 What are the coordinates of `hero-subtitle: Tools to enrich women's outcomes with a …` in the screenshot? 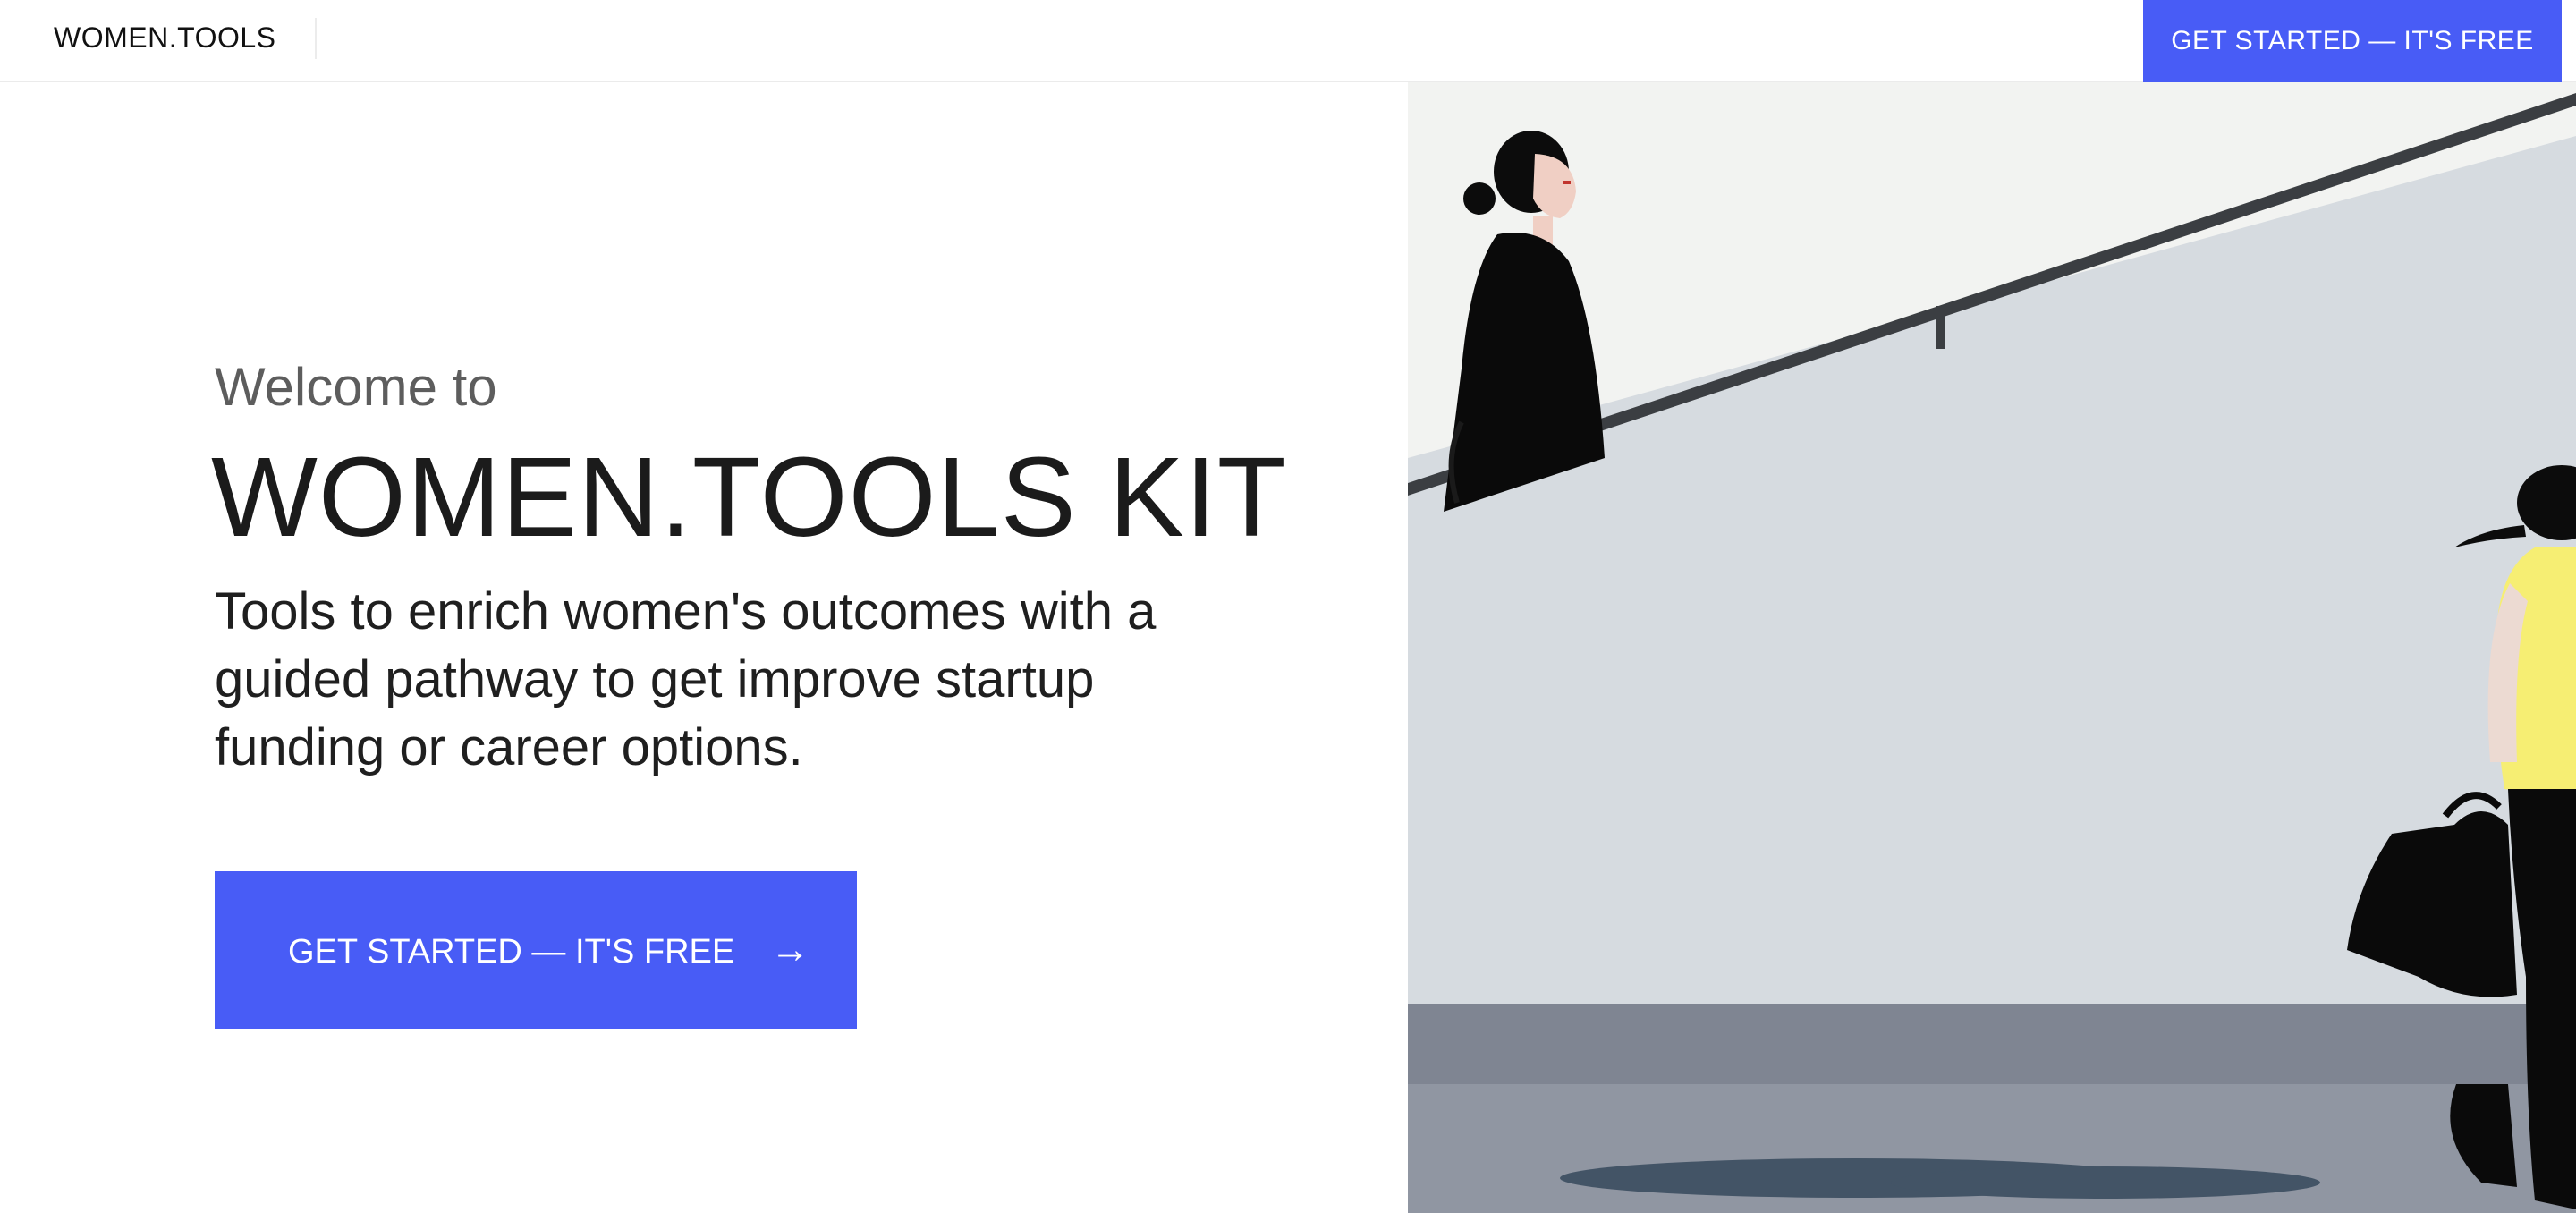 It's located at (686, 679).